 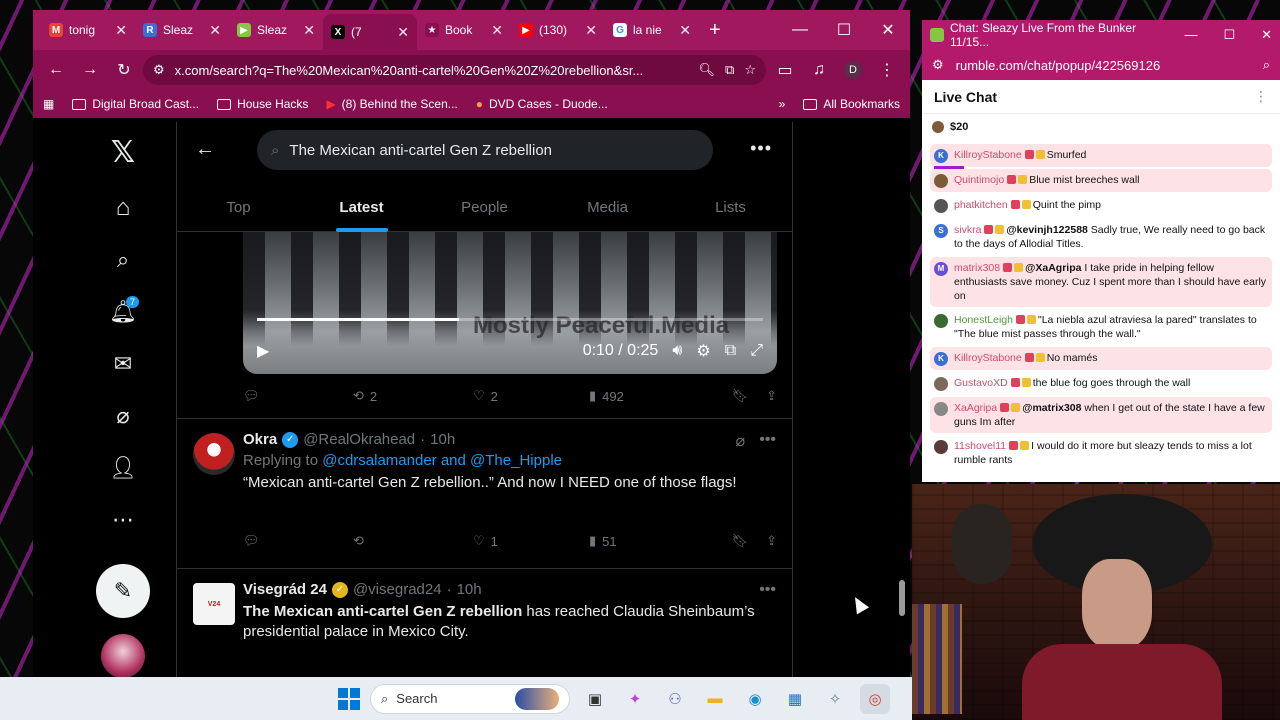 I want to click on grok-icon: ⌀, so click(x=123, y=416).